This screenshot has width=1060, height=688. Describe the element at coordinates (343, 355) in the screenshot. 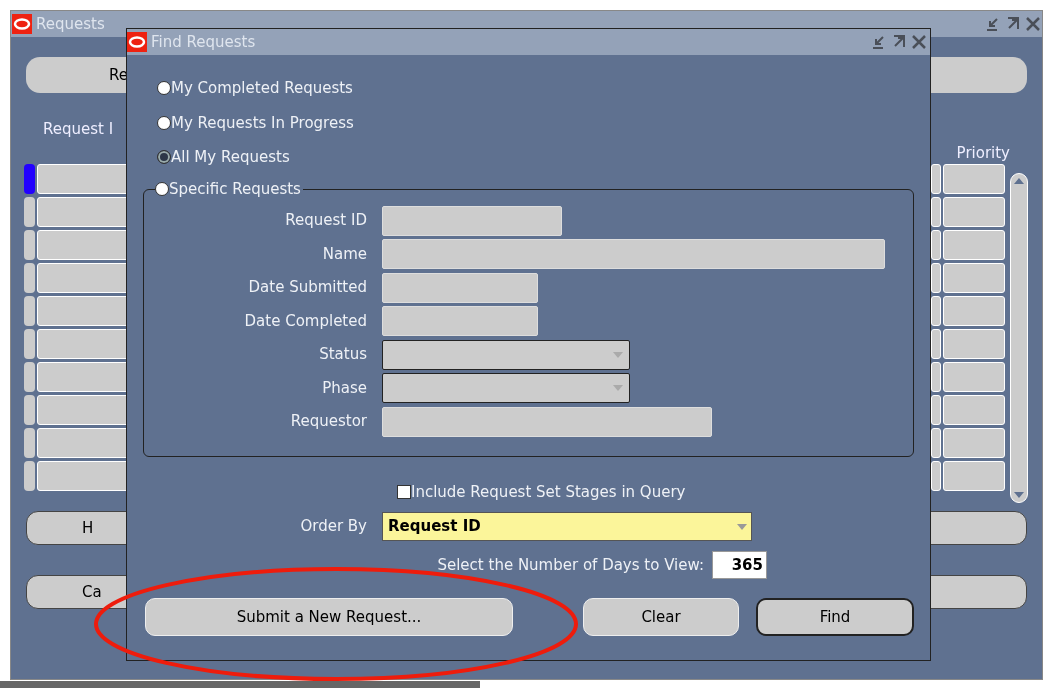

I see `field-label: Status` at that location.